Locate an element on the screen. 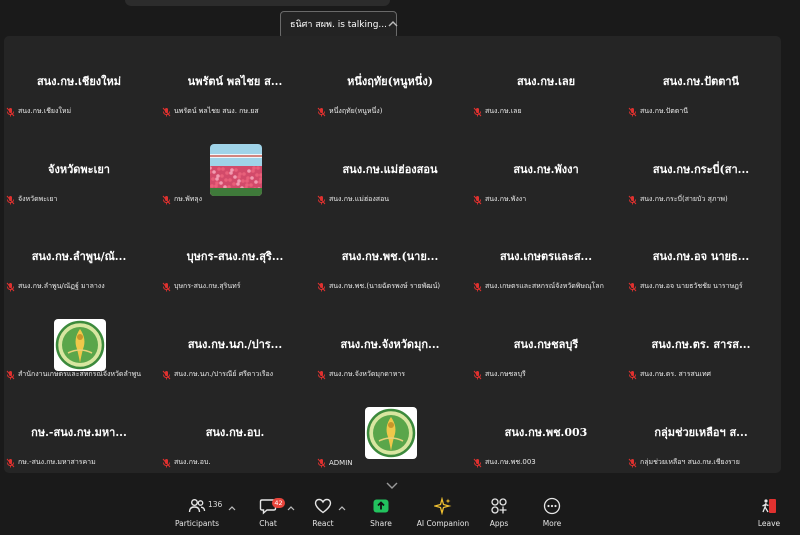 The height and width of the screenshot is (535, 800). participant-name: สนง.กษ.พช.003 is located at coordinates (510, 462).